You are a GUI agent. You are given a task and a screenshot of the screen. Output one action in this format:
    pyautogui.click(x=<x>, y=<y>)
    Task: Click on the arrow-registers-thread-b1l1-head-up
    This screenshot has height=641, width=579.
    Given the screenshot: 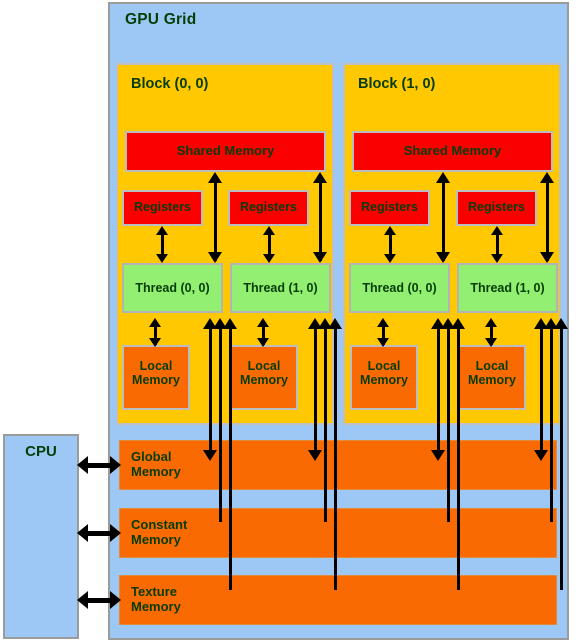 What is the action you would take?
    pyautogui.click(x=497, y=230)
    